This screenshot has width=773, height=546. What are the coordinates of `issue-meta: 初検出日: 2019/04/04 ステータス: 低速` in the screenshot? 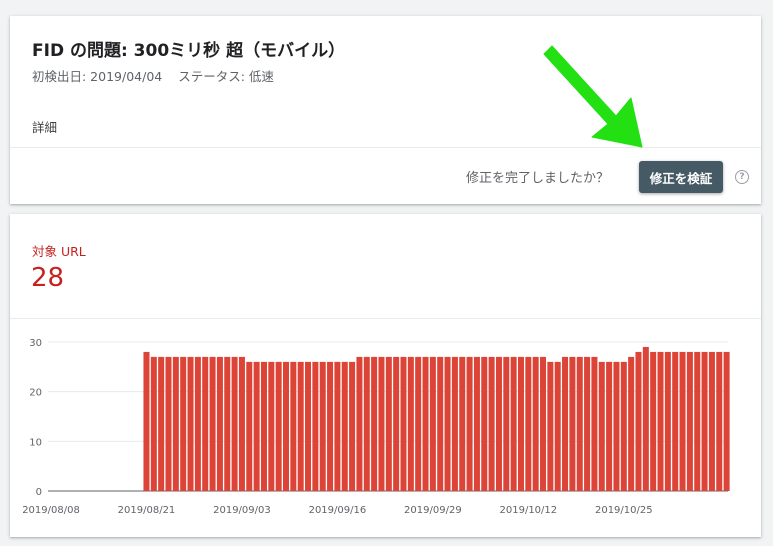 It's located at (159, 75).